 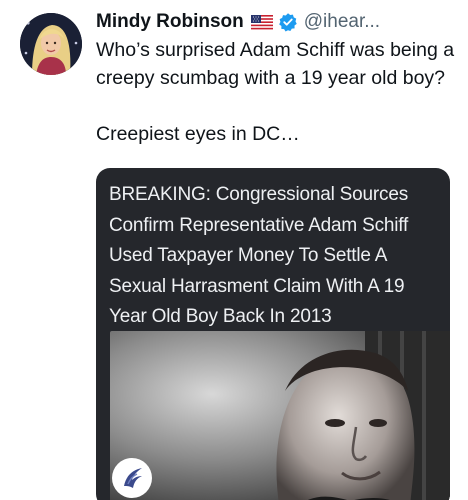 I want to click on verified-badge-icon, so click(x=288, y=22).